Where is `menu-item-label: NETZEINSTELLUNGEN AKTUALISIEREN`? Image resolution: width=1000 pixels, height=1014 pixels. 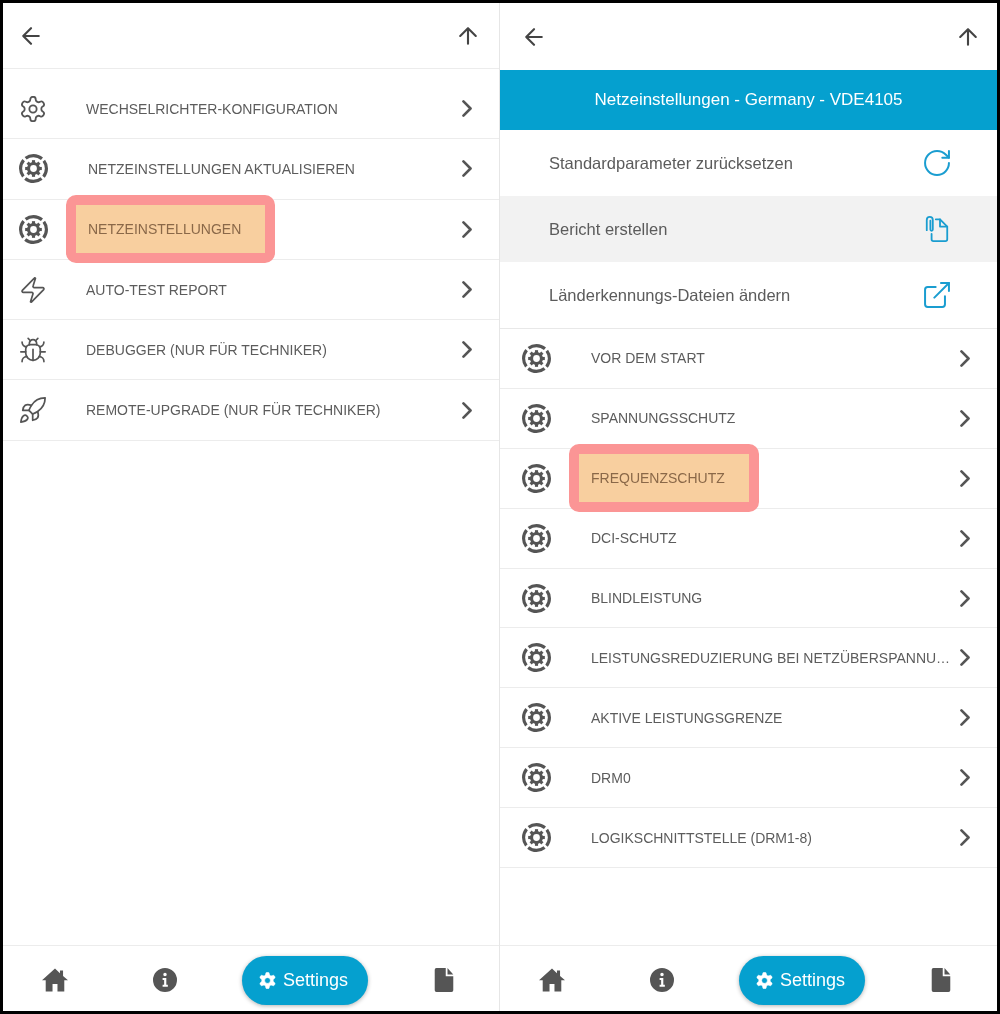 menu-item-label: NETZEINSTELLUNGEN AKTUALISIEREN is located at coordinates (221, 168).